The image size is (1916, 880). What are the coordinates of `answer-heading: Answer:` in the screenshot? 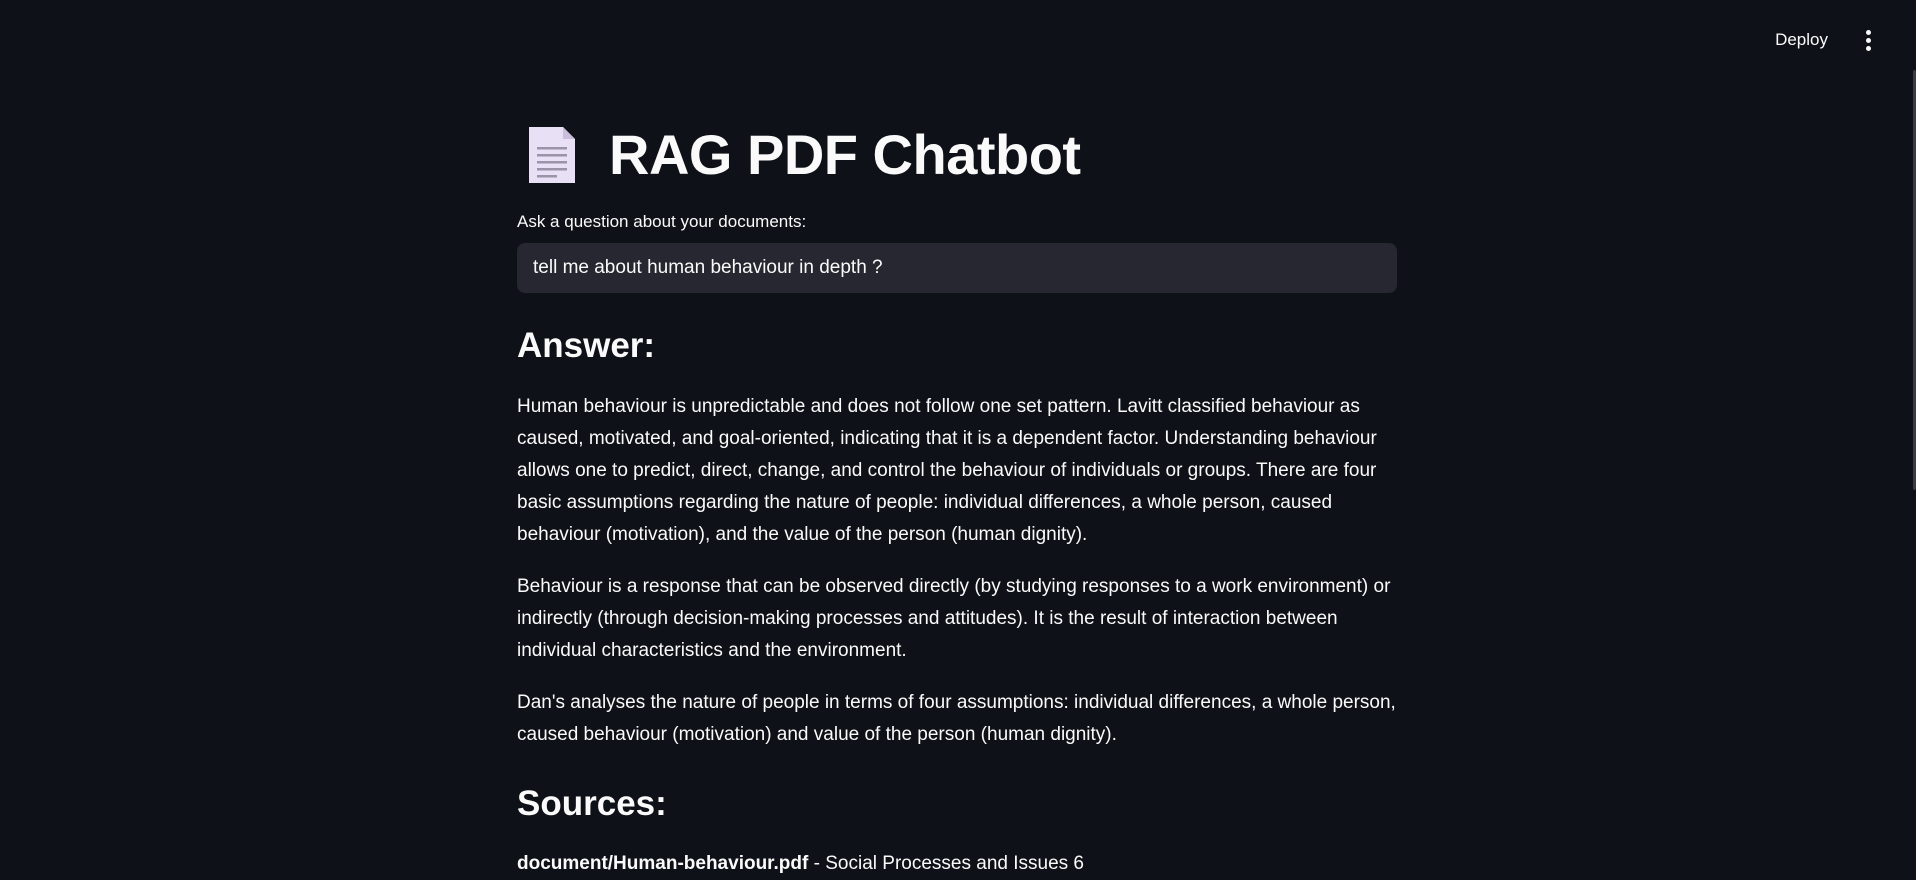 It's located at (586, 345).